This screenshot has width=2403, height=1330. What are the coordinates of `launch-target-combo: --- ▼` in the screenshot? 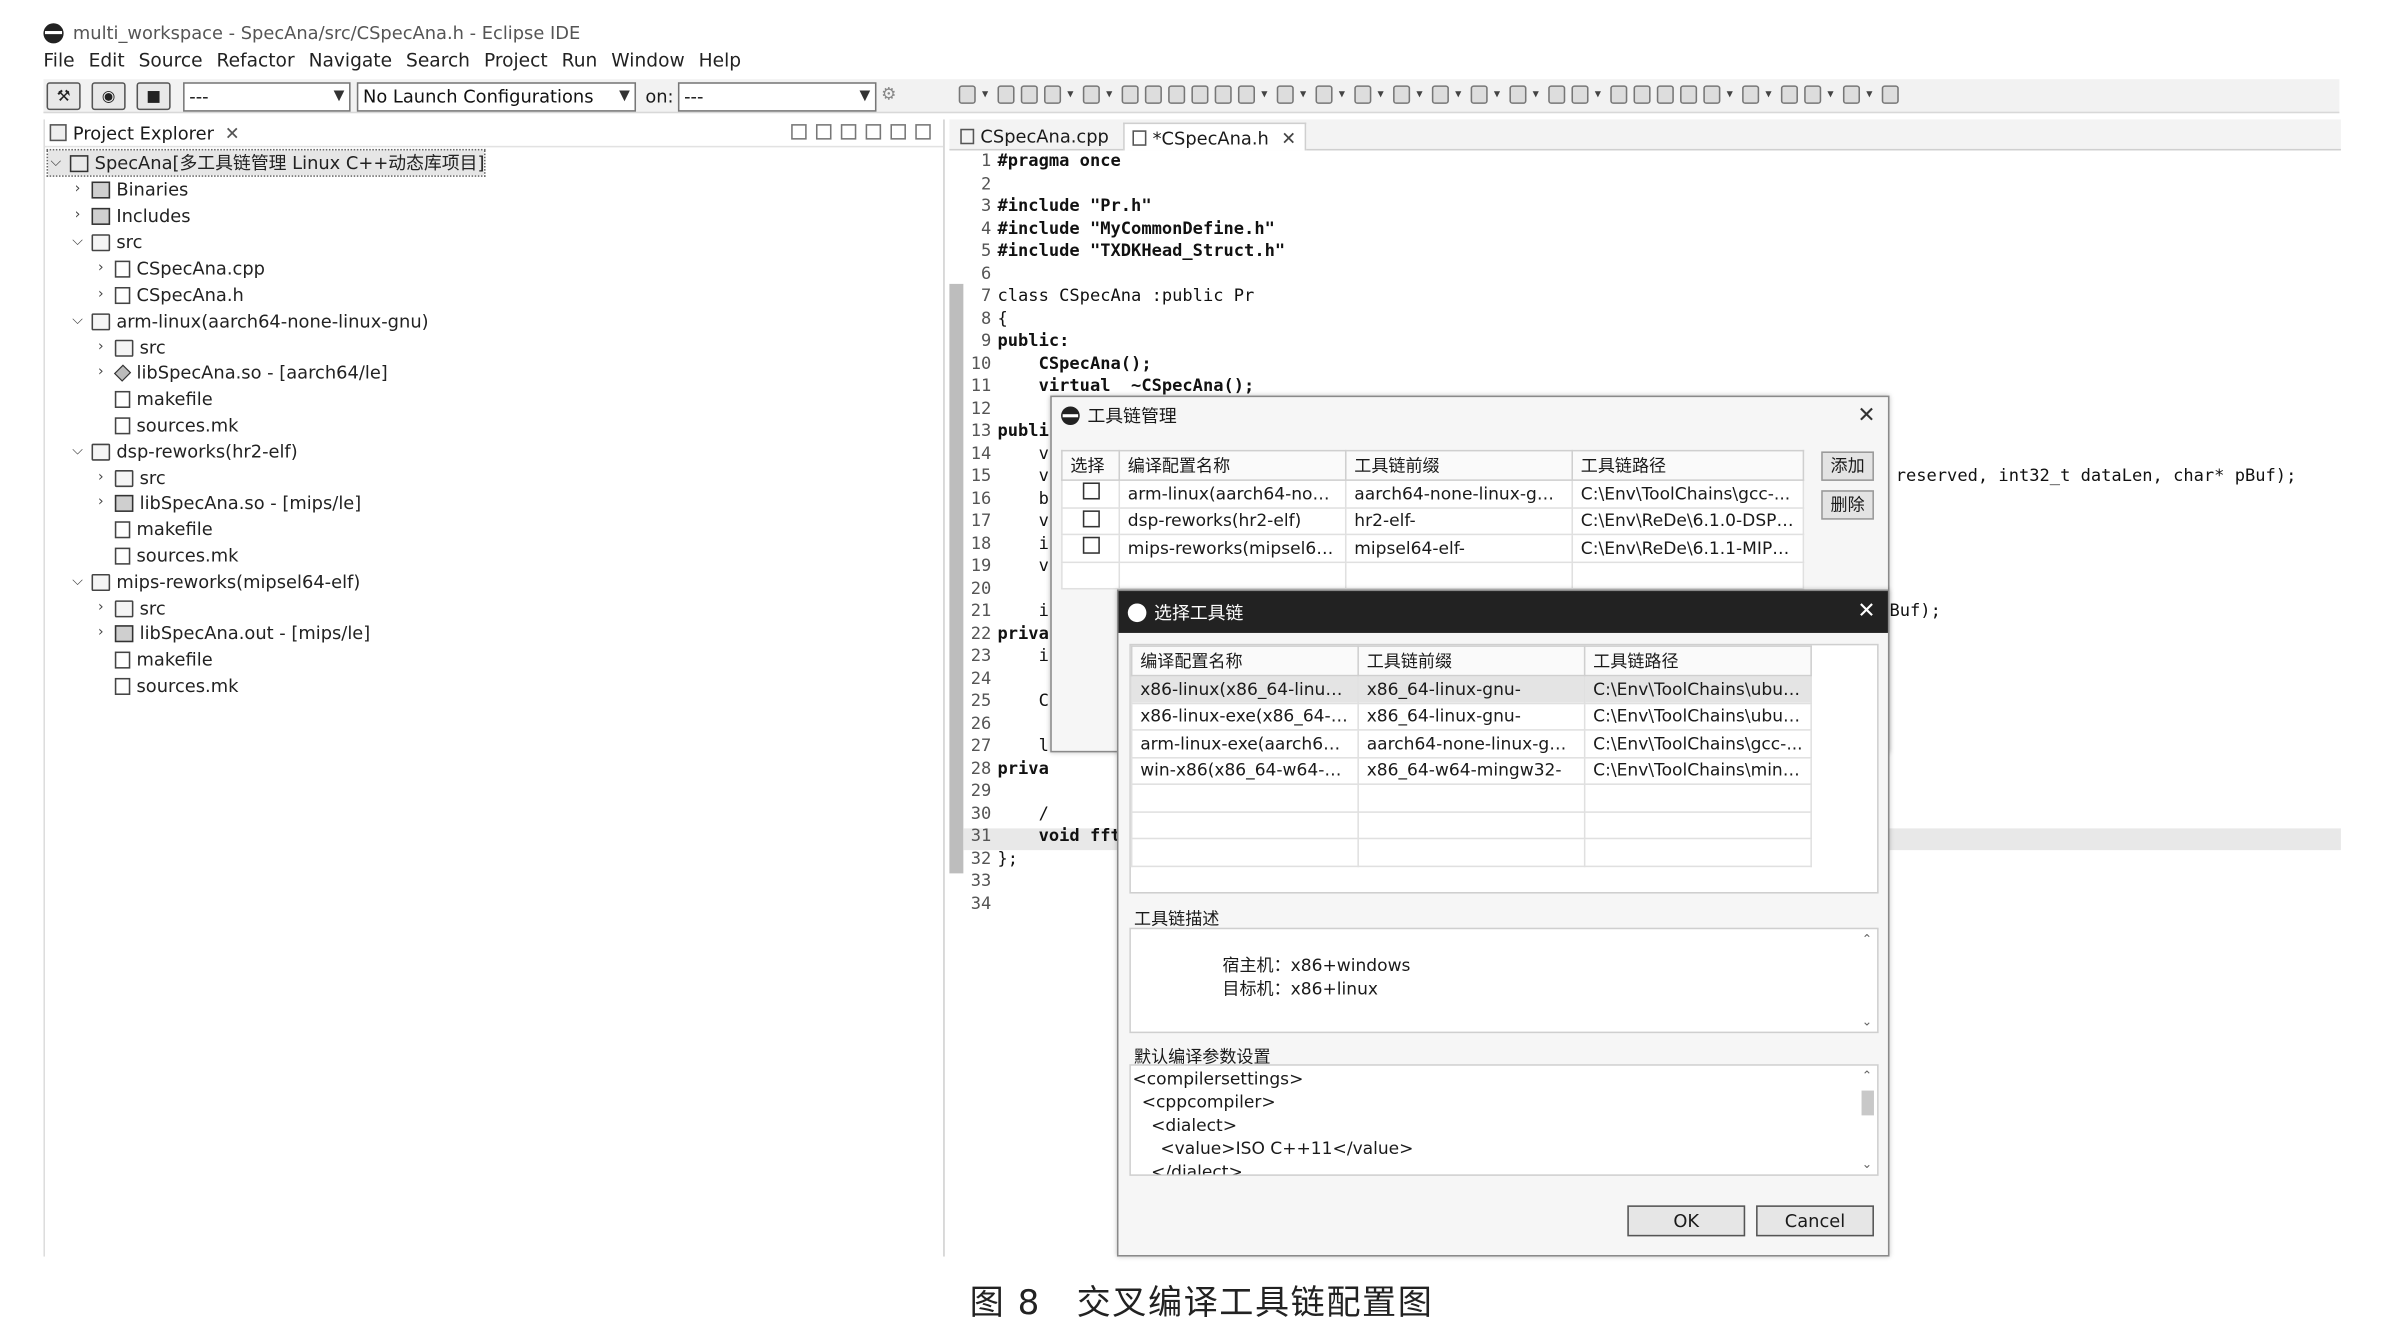 It's located at (777, 97).